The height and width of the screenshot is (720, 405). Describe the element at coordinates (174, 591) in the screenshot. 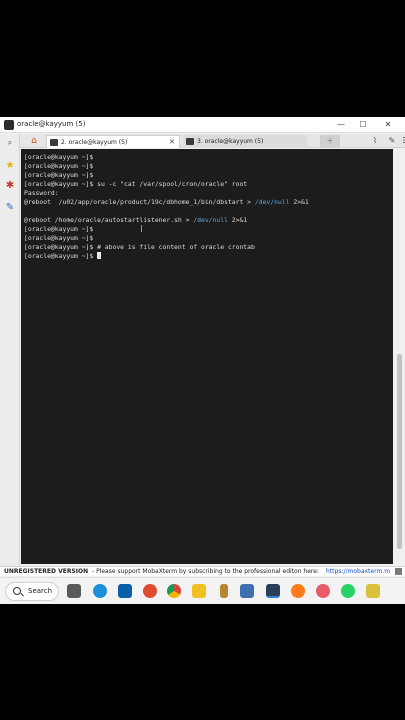

I see `chrome-icon` at that location.